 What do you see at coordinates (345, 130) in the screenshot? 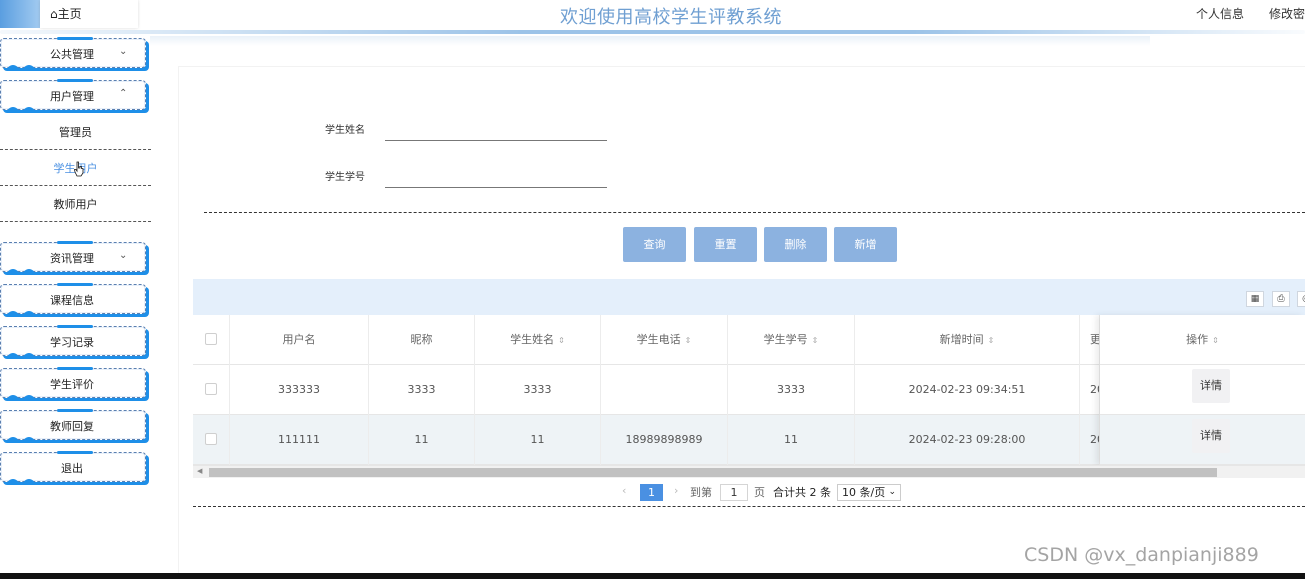
I see `student-name-label: 学生姓名` at bounding box center [345, 130].